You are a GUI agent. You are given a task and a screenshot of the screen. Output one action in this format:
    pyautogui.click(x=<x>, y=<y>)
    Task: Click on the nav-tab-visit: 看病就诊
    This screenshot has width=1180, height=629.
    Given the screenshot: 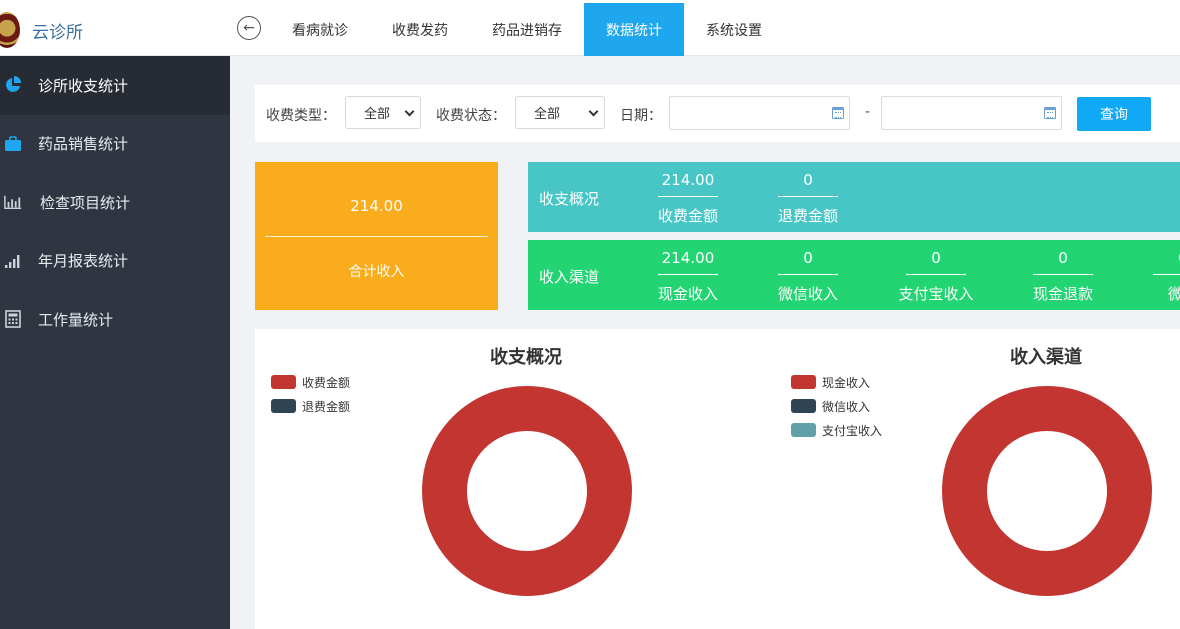 What is the action you would take?
    pyautogui.click(x=320, y=29)
    